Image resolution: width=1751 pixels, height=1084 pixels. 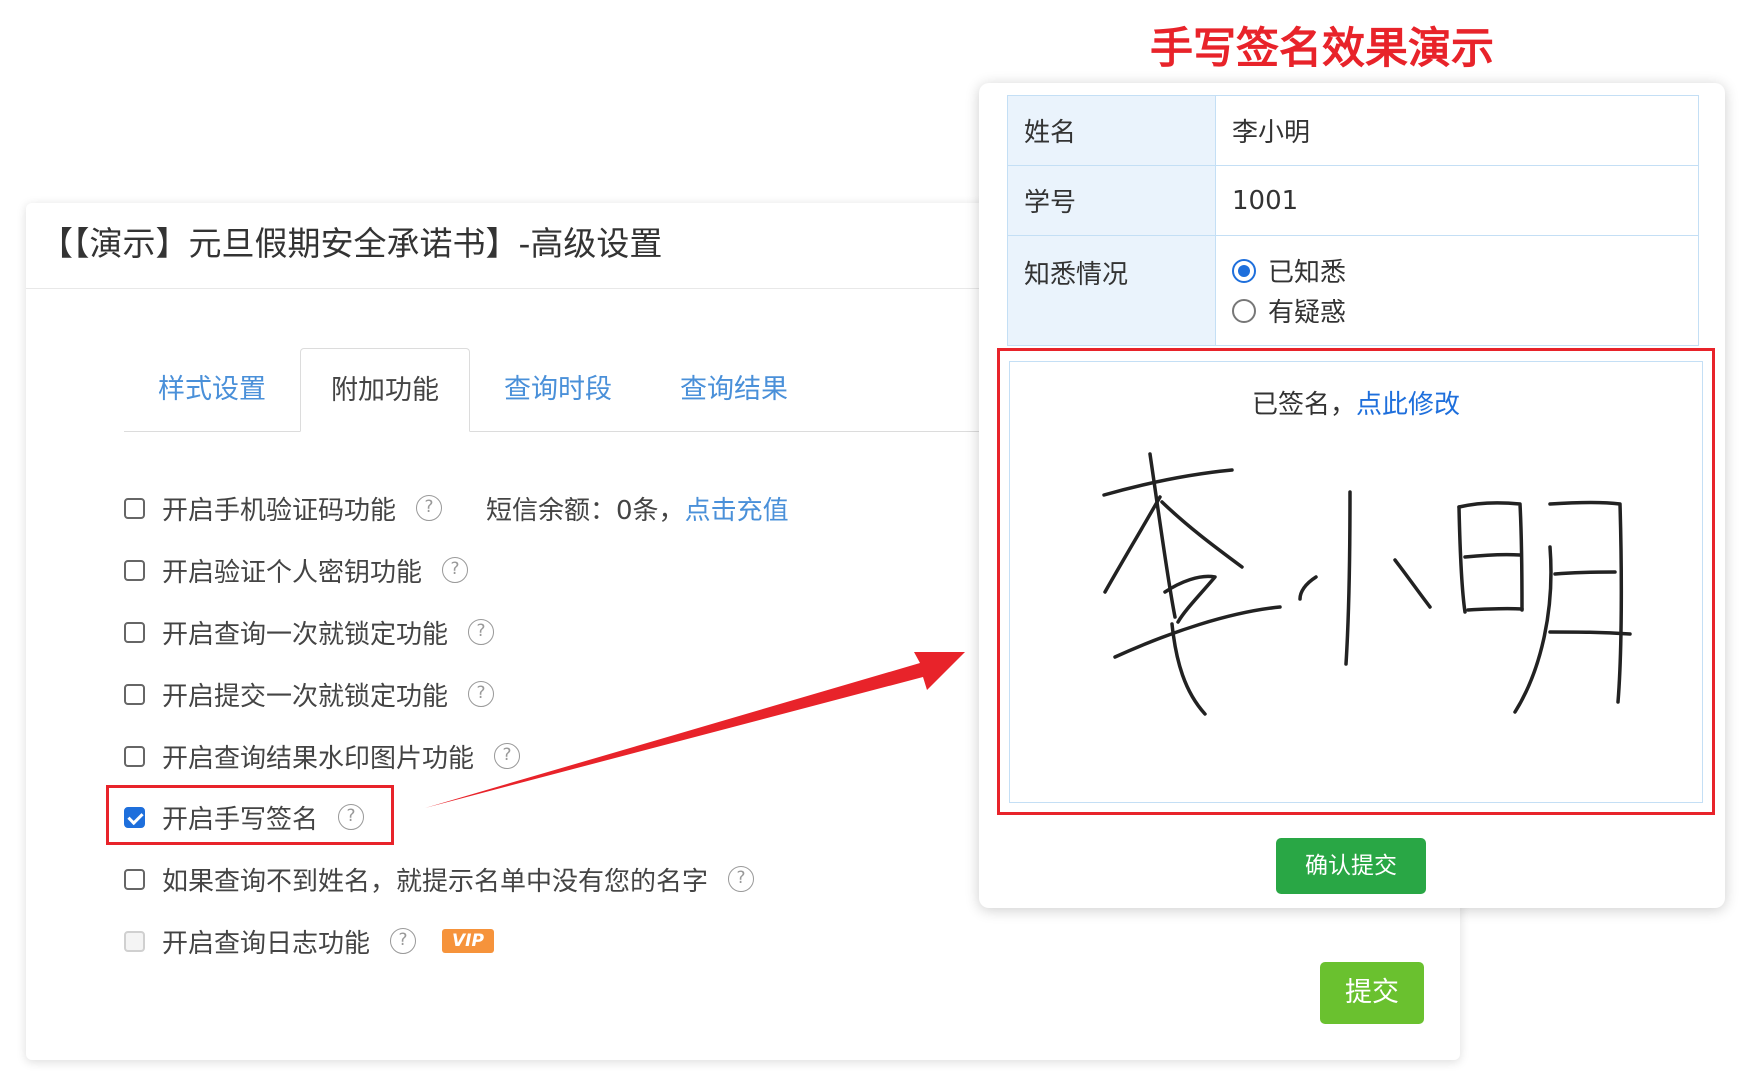 I want to click on recharge-link: 点击充值, so click(x=737, y=508).